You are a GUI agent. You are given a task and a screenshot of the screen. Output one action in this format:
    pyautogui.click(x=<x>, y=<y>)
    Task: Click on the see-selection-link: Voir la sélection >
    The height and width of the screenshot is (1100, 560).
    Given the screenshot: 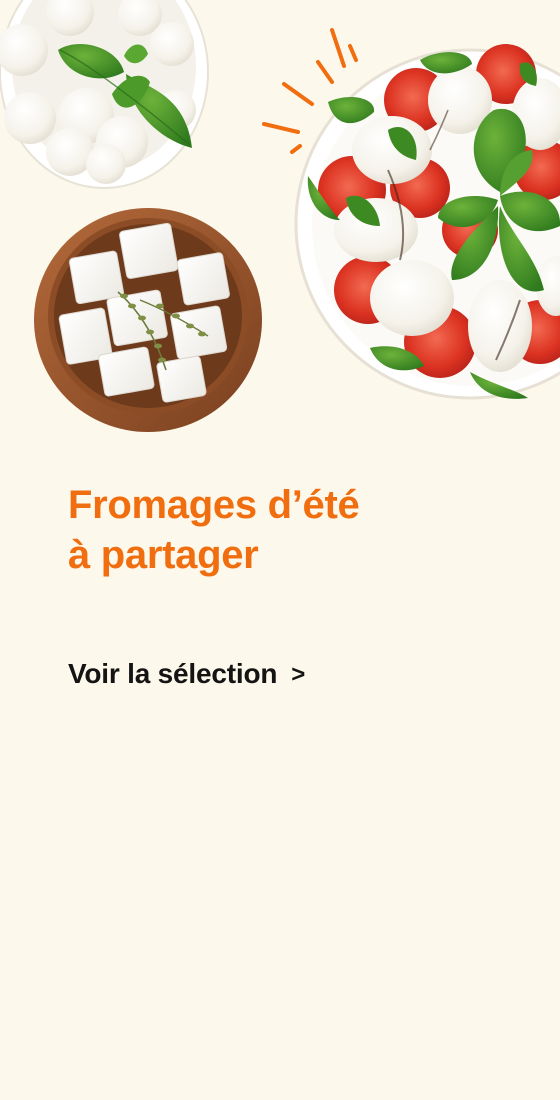 What is the action you would take?
    pyautogui.click(x=186, y=674)
    